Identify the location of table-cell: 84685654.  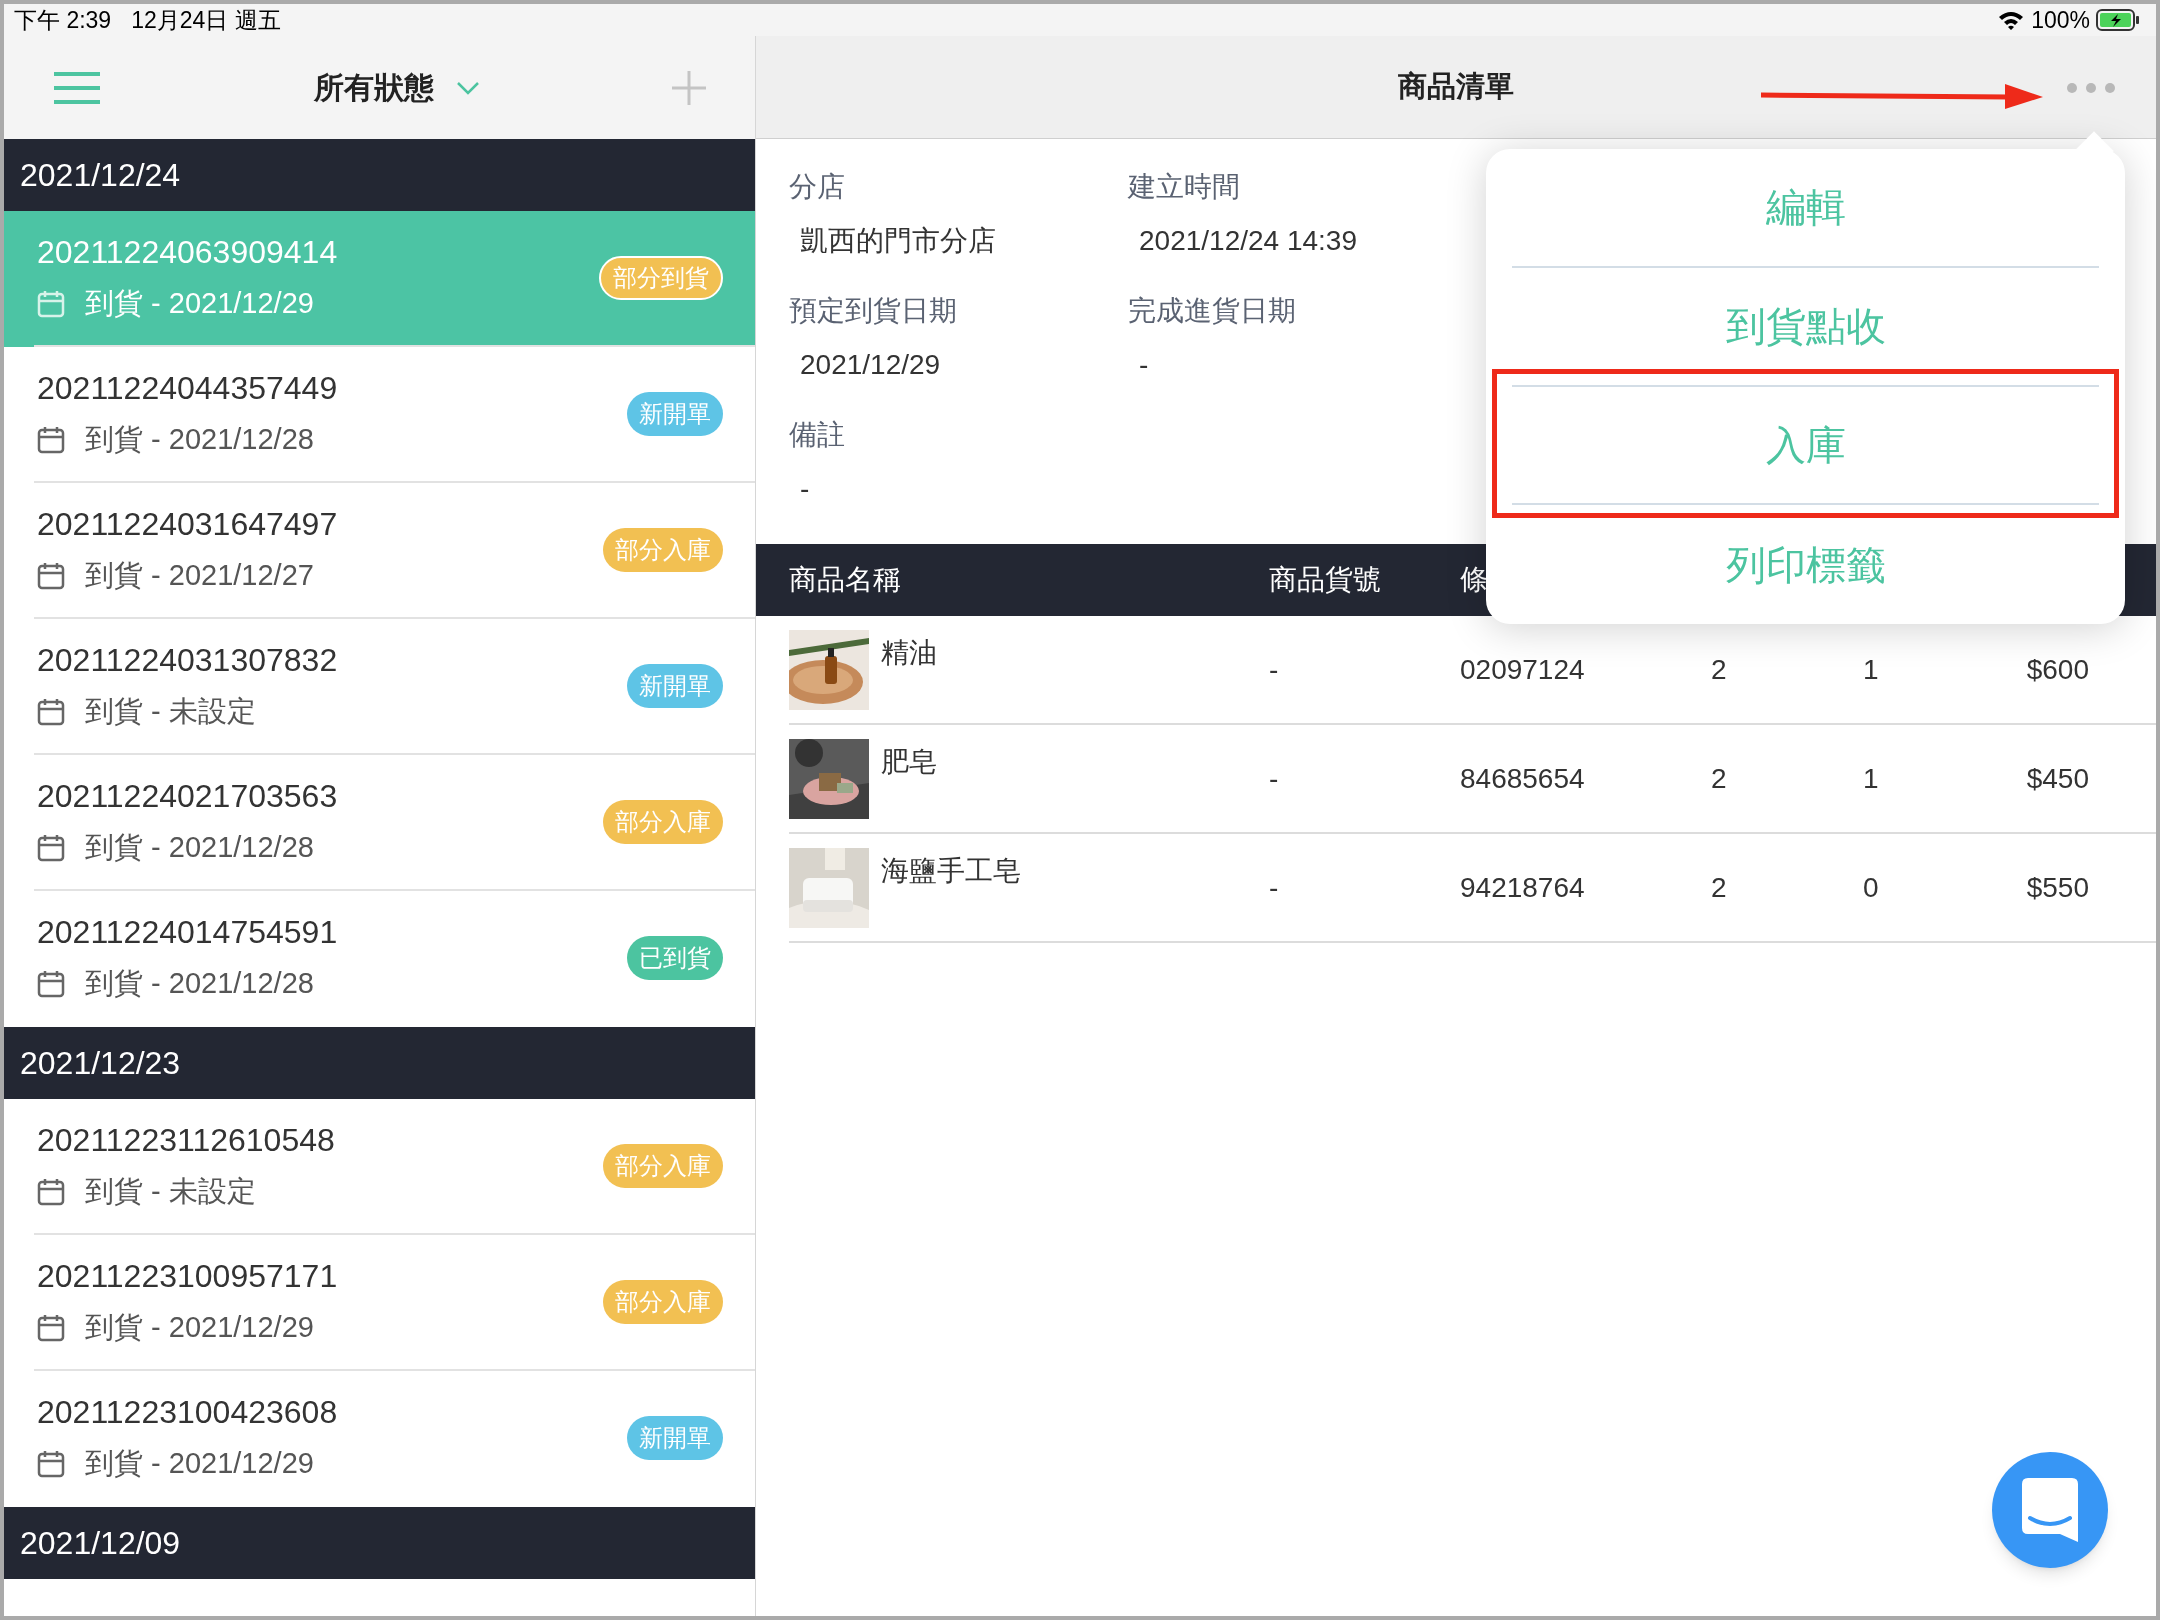
(1522, 778).